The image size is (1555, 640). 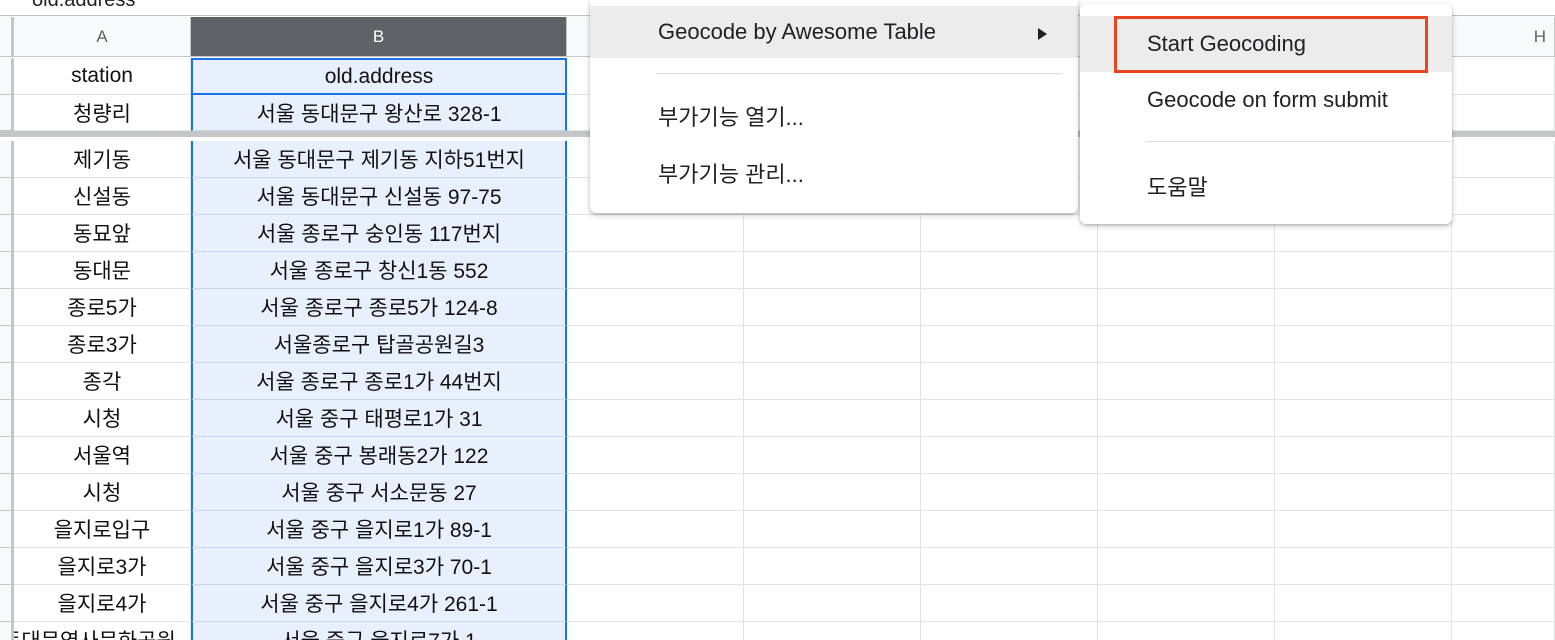 What do you see at coordinates (102, 159) in the screenshot?
I see `station-cell: 제기동` at bounding box center [102, 159].